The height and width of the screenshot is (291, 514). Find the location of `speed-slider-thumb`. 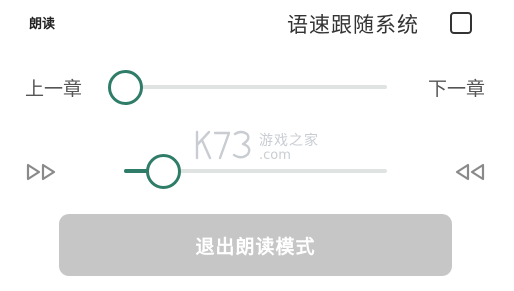

speed-slider-thumb is located at coordinates (164, 171).